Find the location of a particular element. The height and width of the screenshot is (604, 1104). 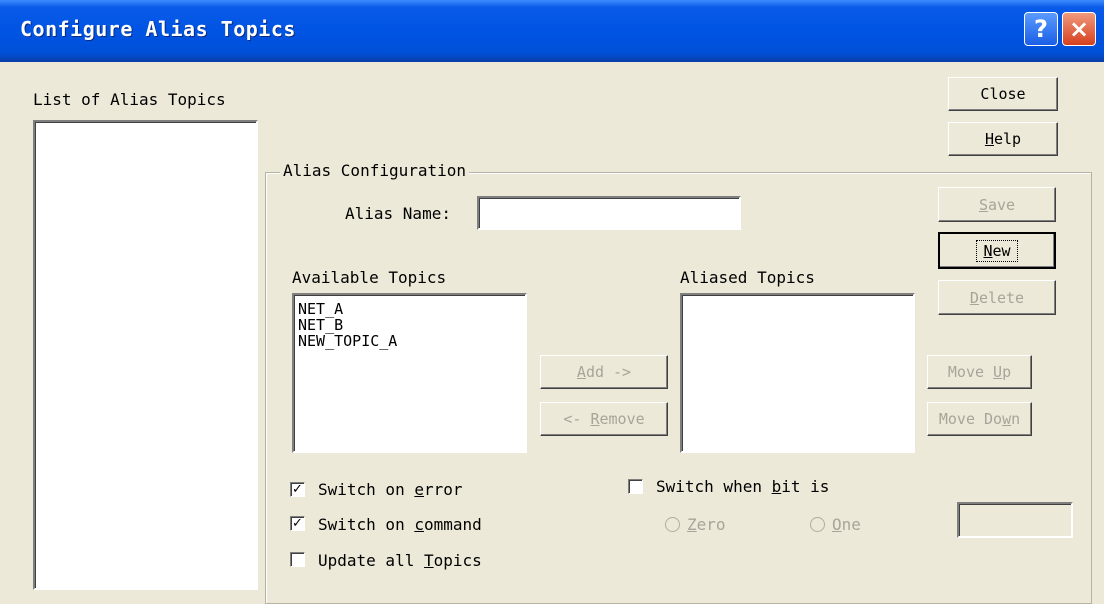

remove-label: <- Remove is located at coordinates (604, 419).